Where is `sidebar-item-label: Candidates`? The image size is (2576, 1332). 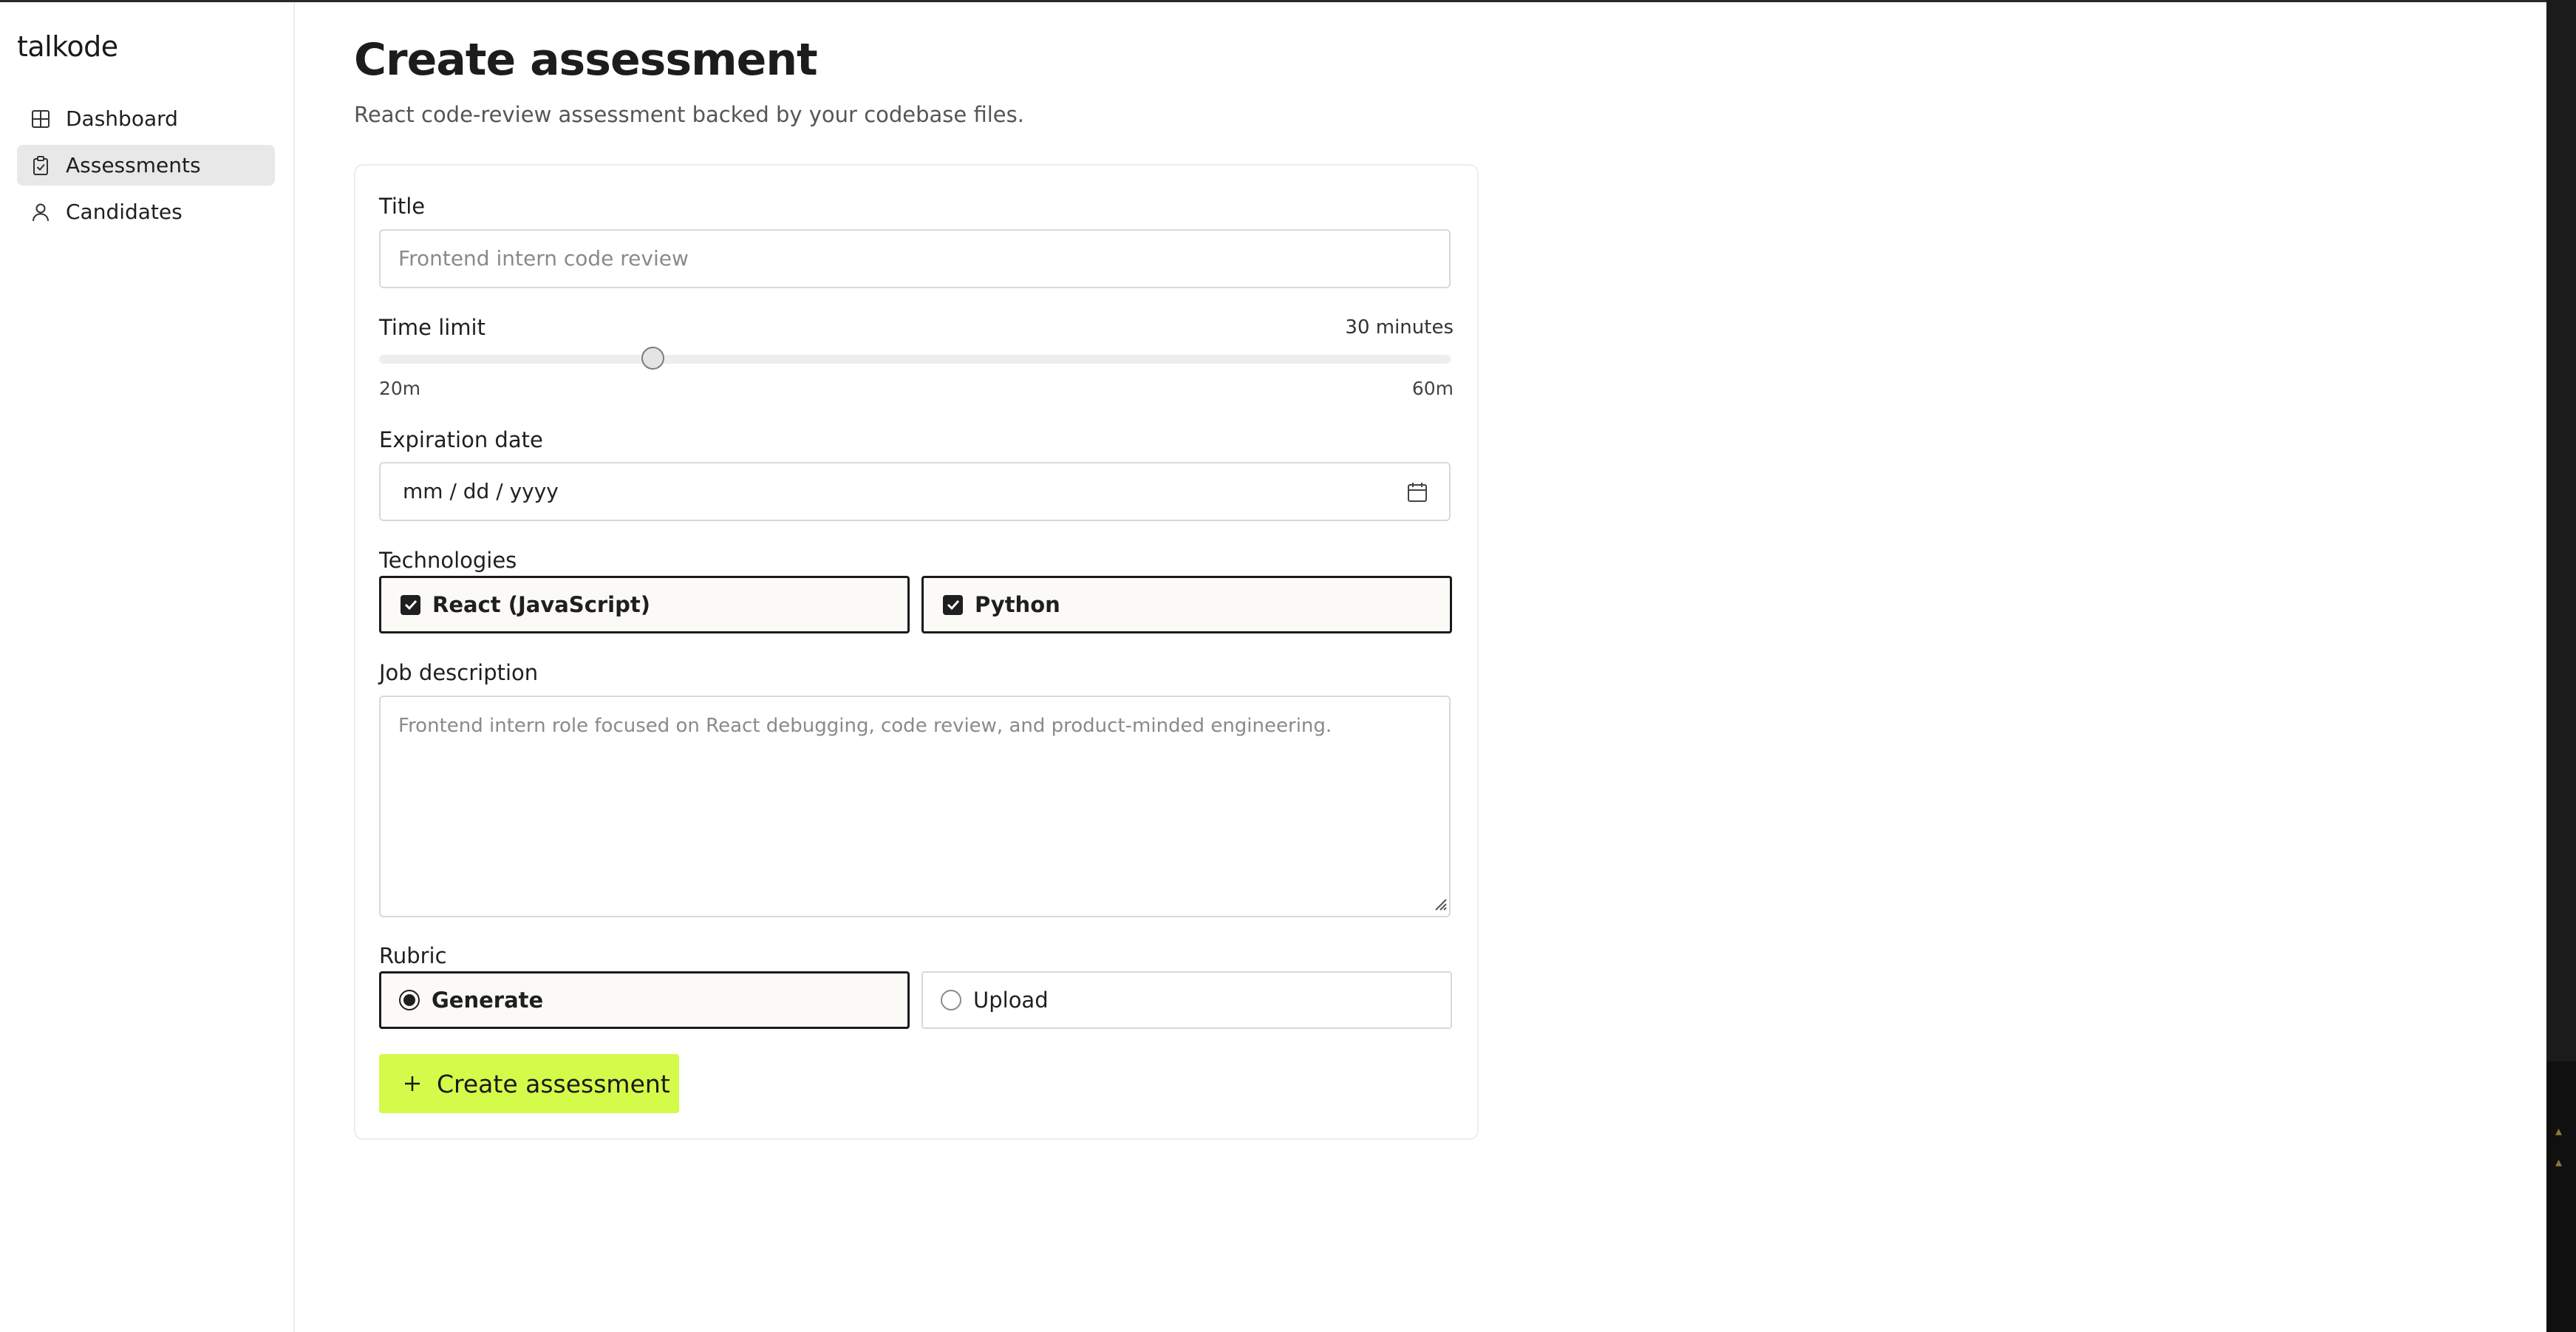
sidebar-item-label: Candidates is located at coordinates (124, 212).